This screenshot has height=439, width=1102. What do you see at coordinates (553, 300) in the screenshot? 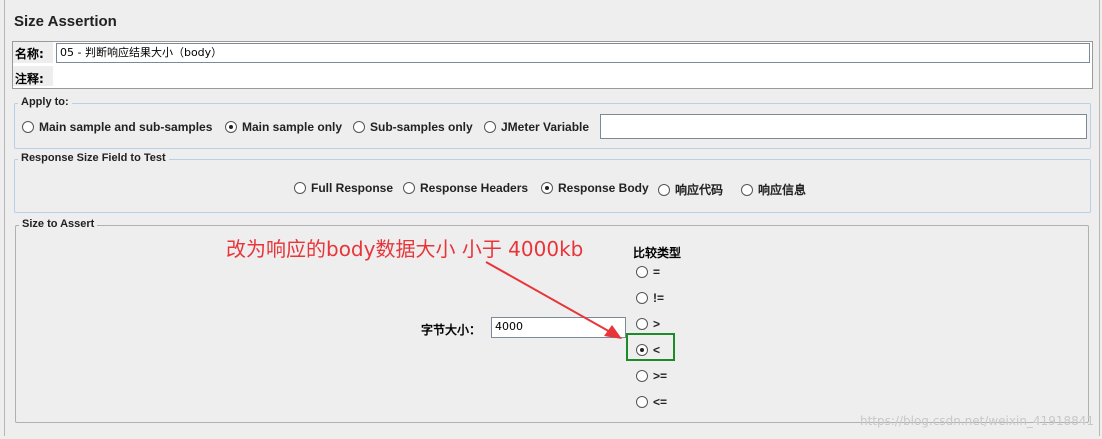
I see `annotation-arrow-icon` at bounding box center [553, 300].